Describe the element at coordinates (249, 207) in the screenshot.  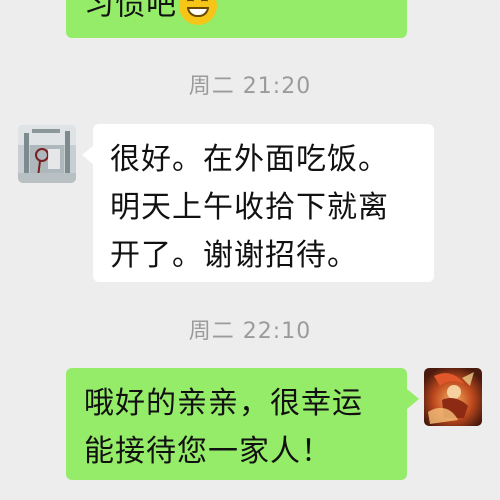
I see `message-text-line-2: 明天上午收拾下就离` at that location.